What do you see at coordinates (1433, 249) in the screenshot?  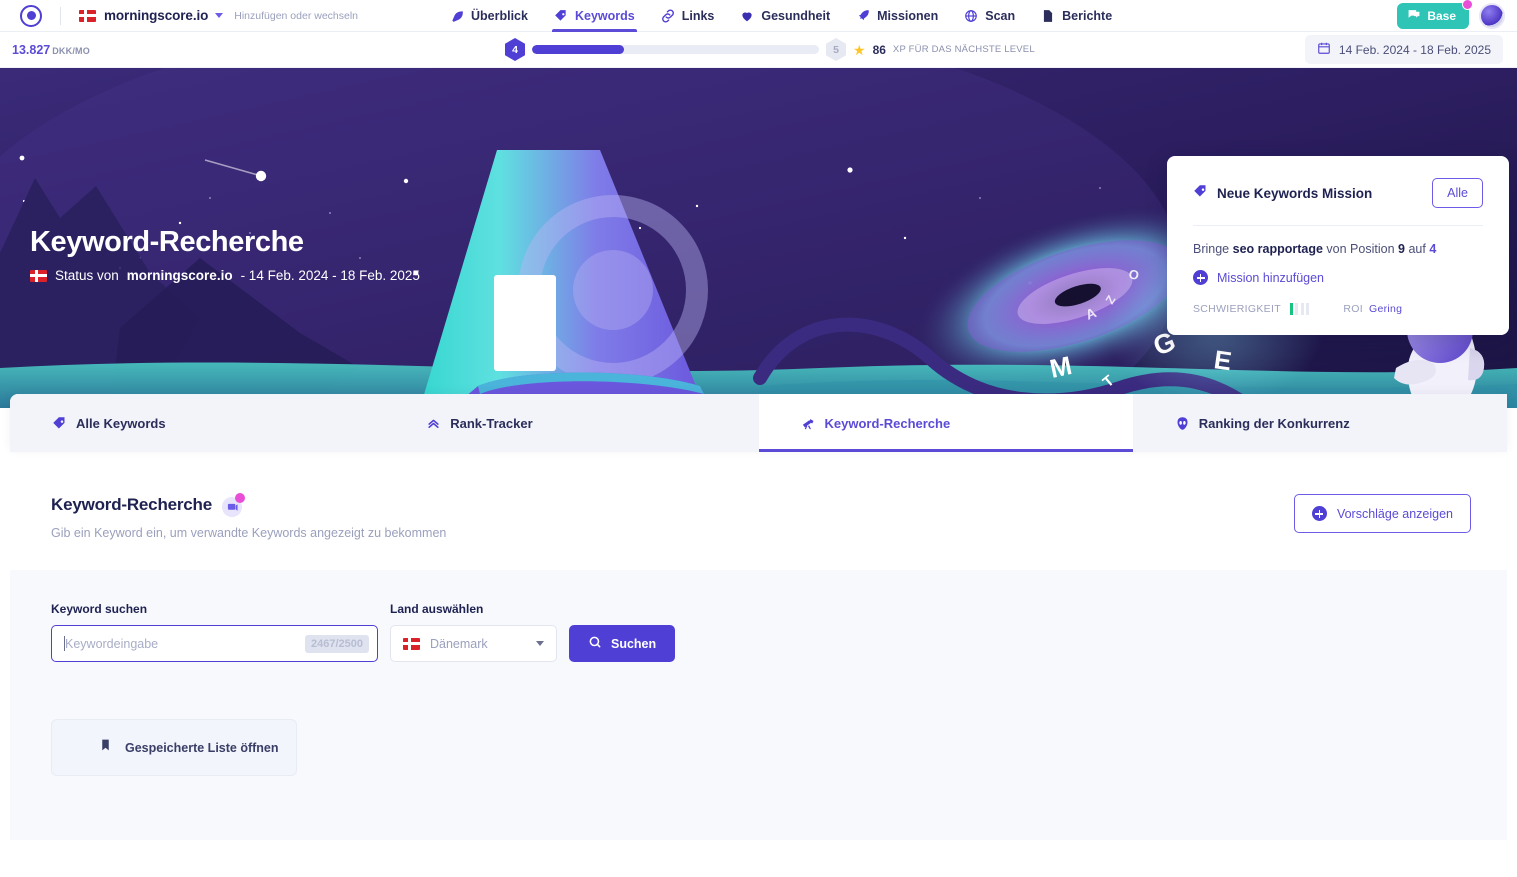 I see `mission-position-to: 4` at bounding box center [1433, 249].